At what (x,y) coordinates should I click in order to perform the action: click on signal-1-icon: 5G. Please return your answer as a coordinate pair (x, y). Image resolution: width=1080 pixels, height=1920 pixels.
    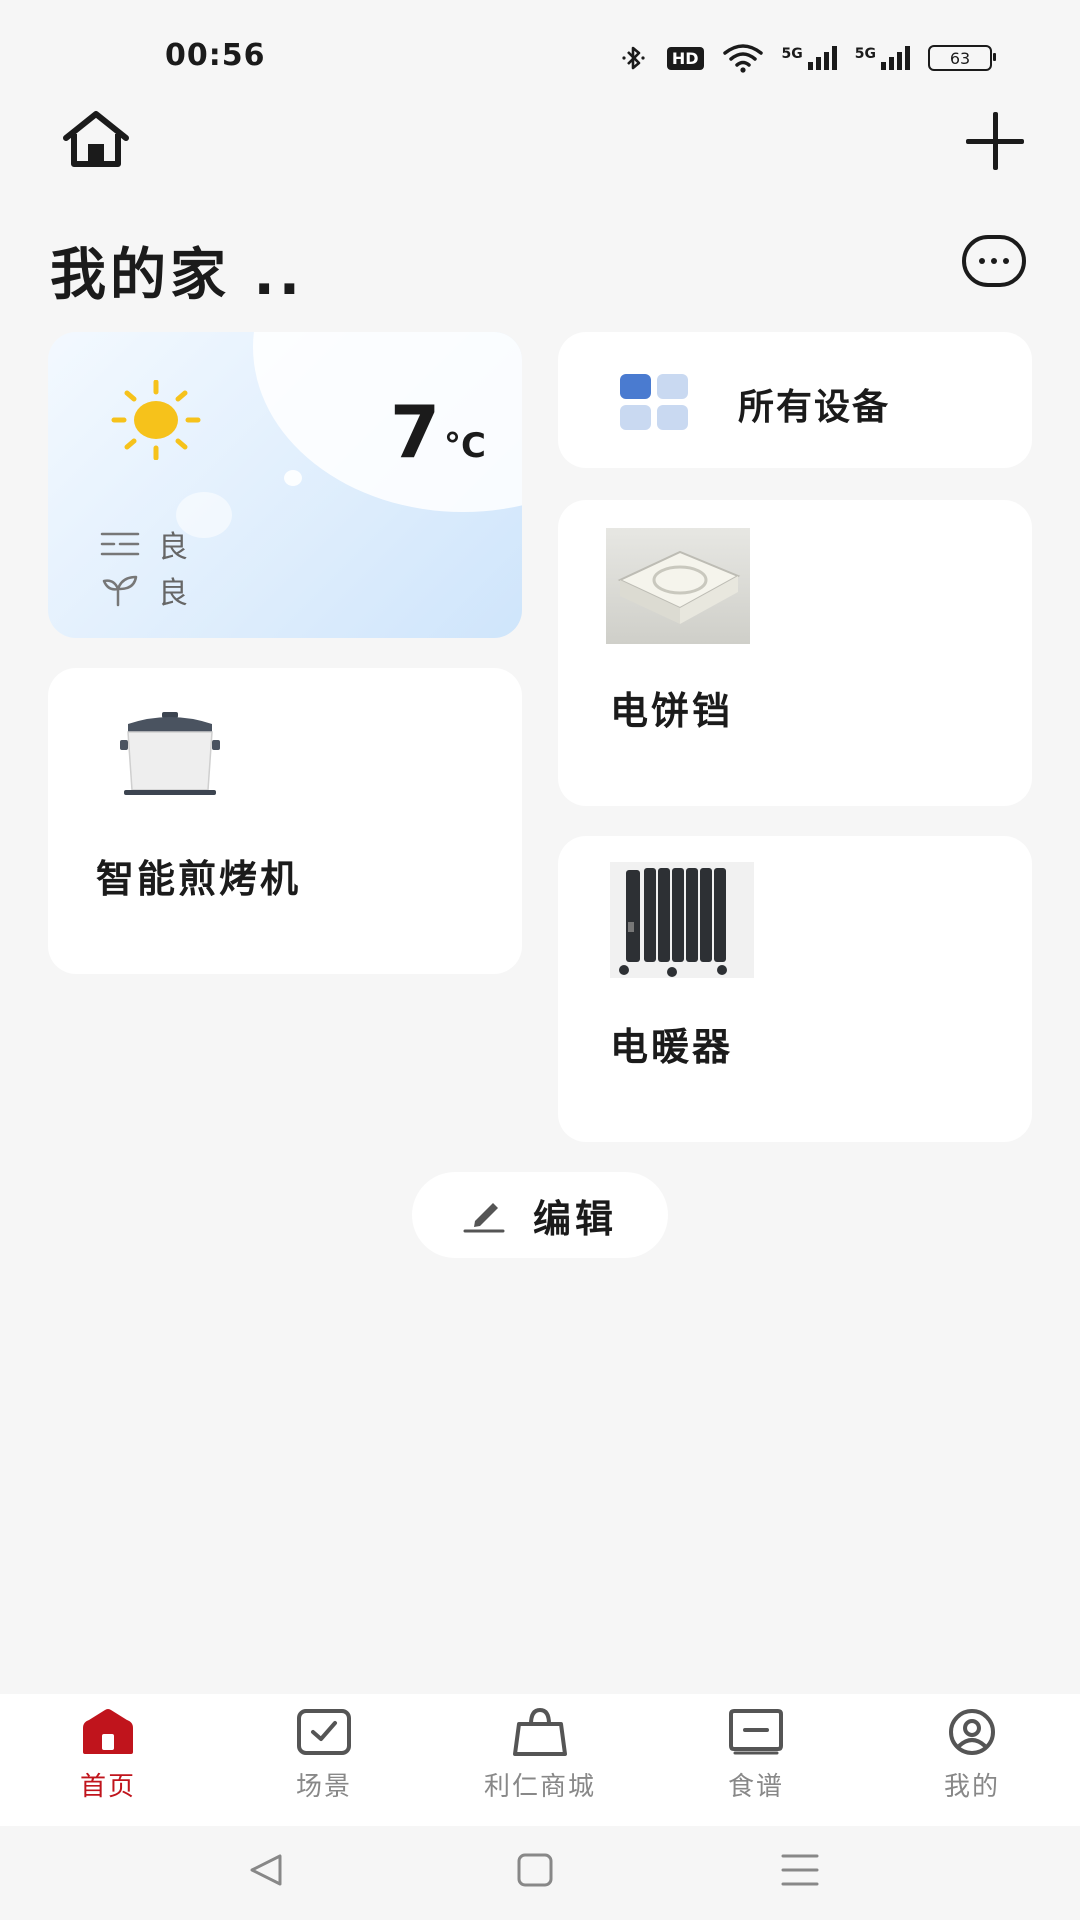
    Looking at the image, I should click on (809, 58).